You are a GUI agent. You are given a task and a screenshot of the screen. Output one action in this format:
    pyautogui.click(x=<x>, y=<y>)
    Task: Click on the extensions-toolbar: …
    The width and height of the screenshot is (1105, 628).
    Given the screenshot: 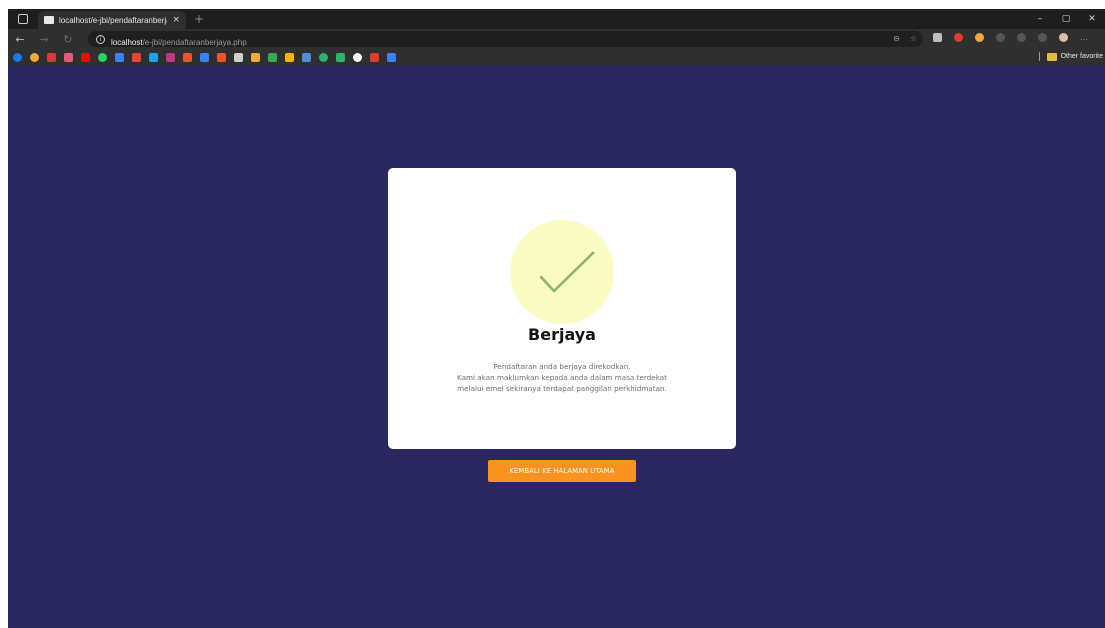 What is the action you would take?
    pyautogui.click(x=1011, y=37)
    